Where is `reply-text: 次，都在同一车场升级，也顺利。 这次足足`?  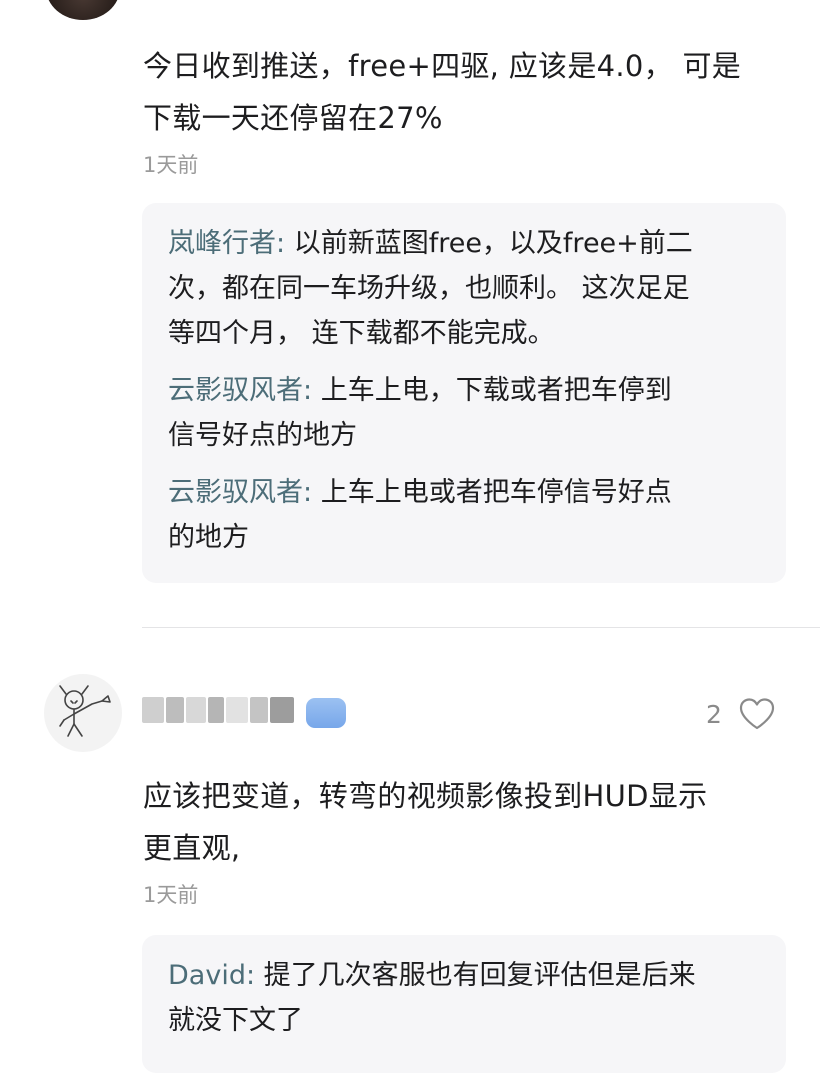
reply-text: 次，都在同一车场升级，也顺利。 这次足足 is located at coordinates (429, 288).